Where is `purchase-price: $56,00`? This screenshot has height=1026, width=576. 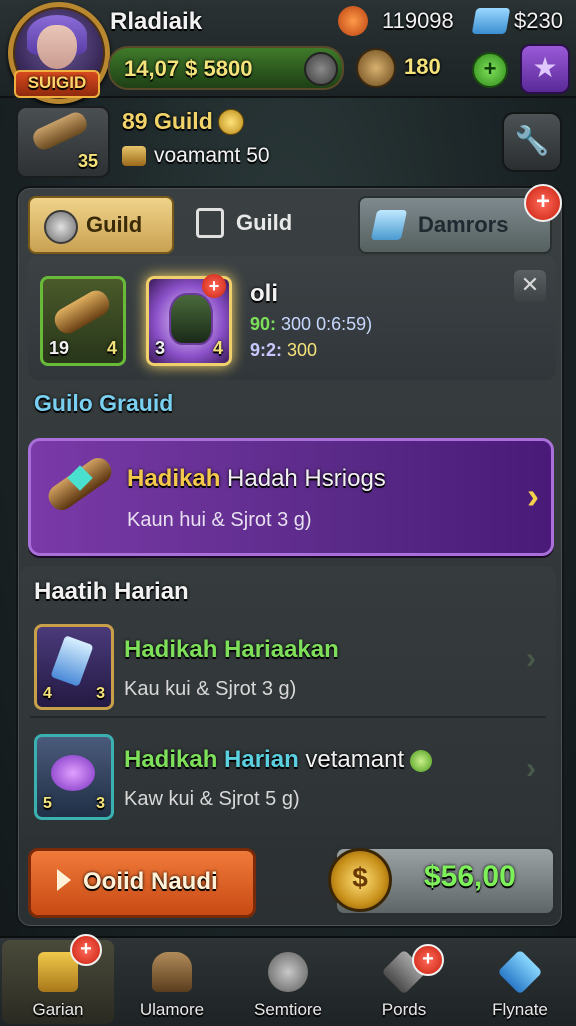
purchase-price: $56,00 is located at coordinates (470, 876).